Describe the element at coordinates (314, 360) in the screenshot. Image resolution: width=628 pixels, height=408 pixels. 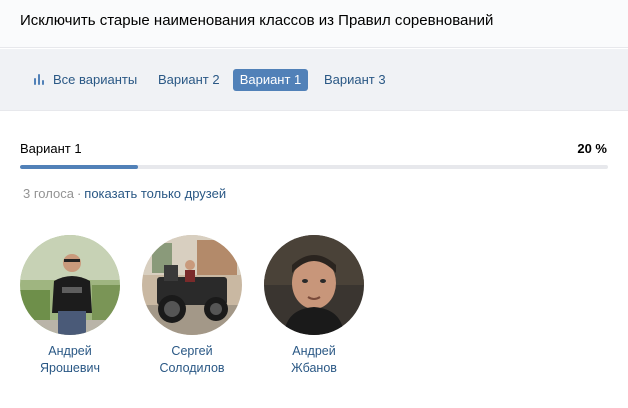
I see `voter-name: Андрей Жбанов` at that location.